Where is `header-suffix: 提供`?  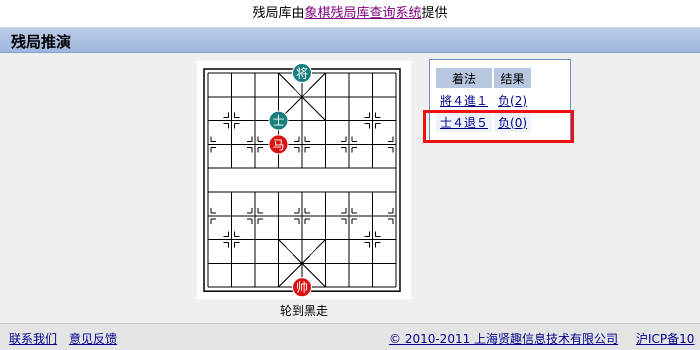
header-suffix: 提供 is located at coordinates (434, 13).